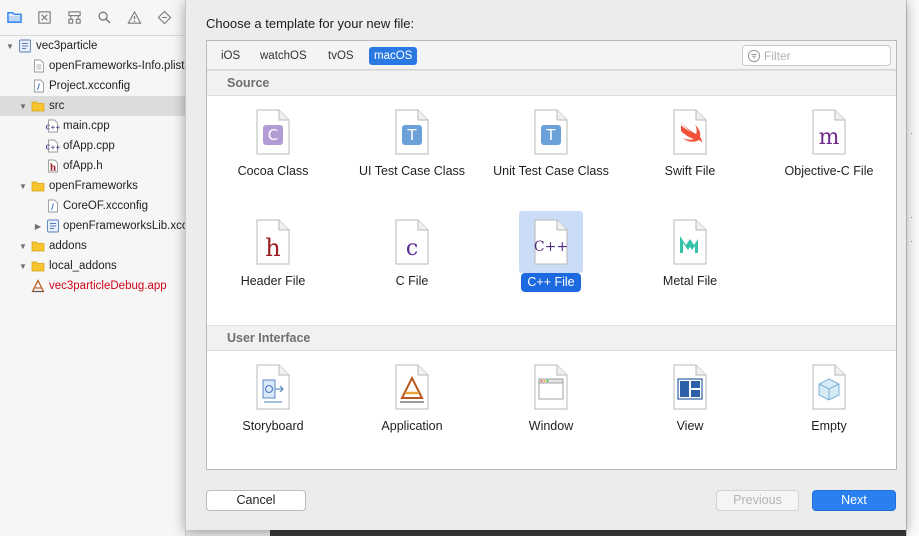 The image size is (919, 536). What do you see at coordinates (283, 56) in the screenshot?
I see `tab-watchos: watchOS` at bounding box center [283, 56].